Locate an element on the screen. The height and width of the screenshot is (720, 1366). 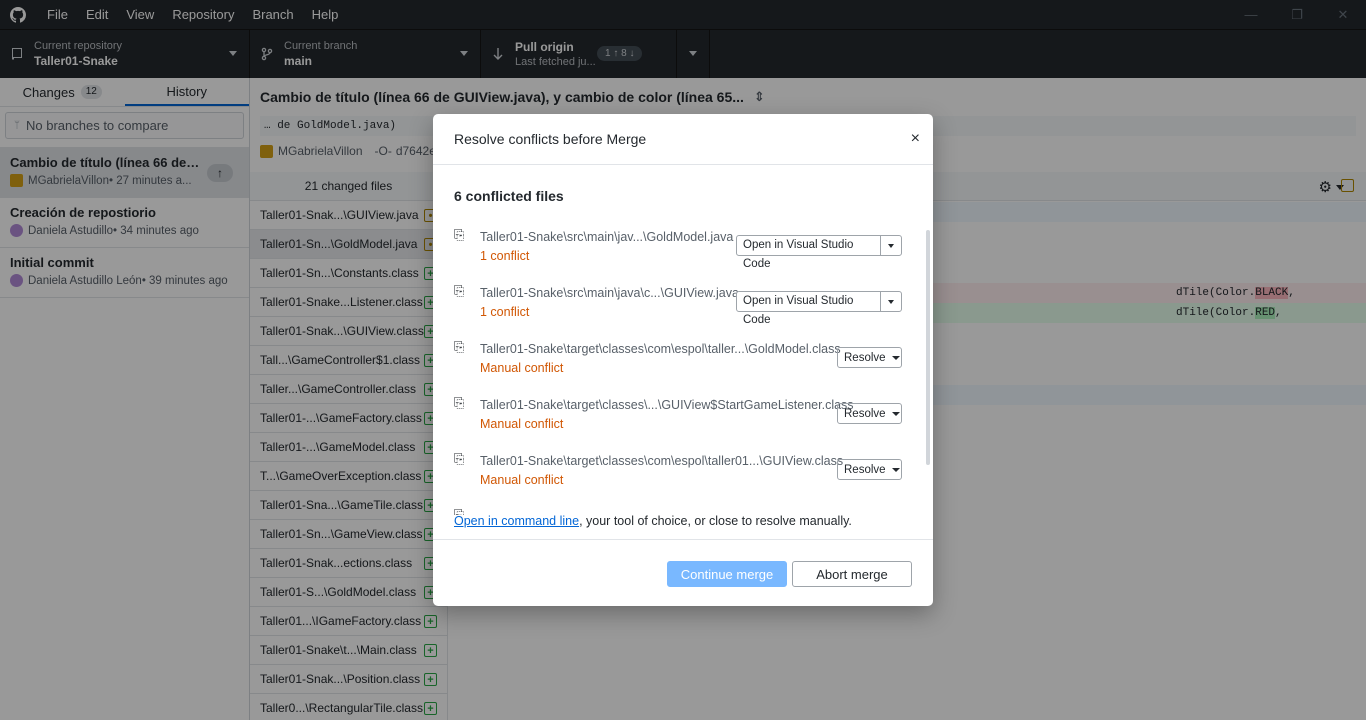
dialog-footer: Continue merge Abort merge is located at coordinates (683, 572).